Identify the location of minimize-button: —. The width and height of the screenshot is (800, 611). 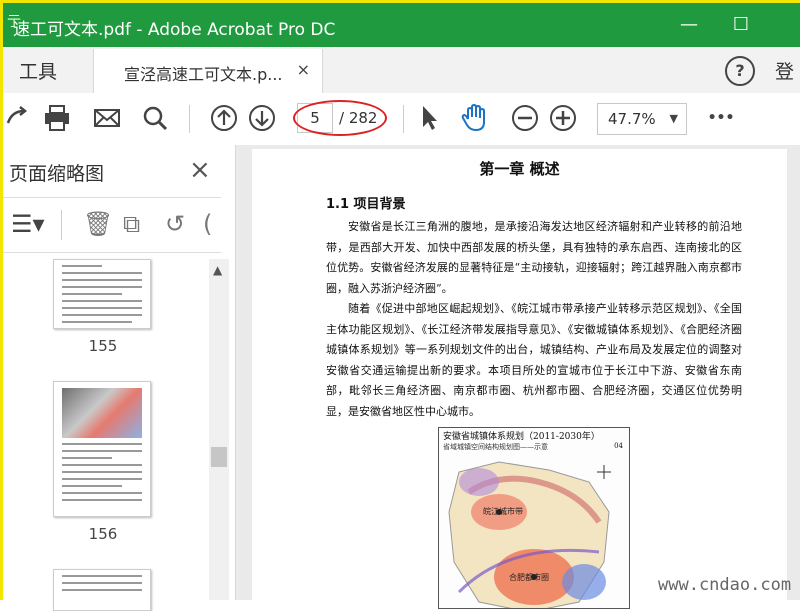
(689, 25).